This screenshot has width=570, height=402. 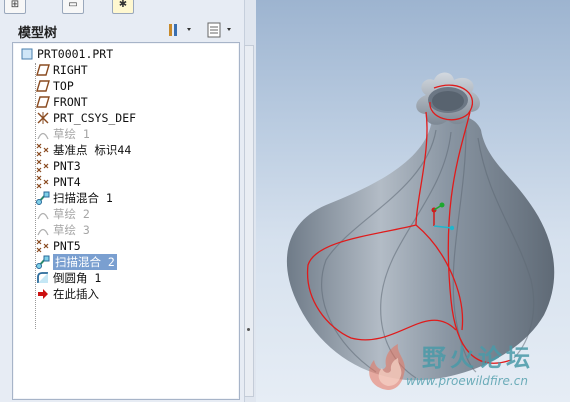 I want to click on model-tree-tab: ⊞, so click(x=15, y=7).